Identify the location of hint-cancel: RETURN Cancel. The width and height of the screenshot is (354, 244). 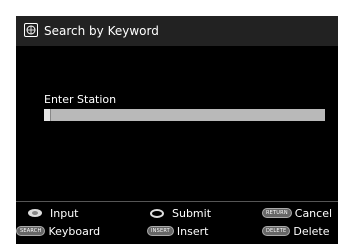
(297, 213).